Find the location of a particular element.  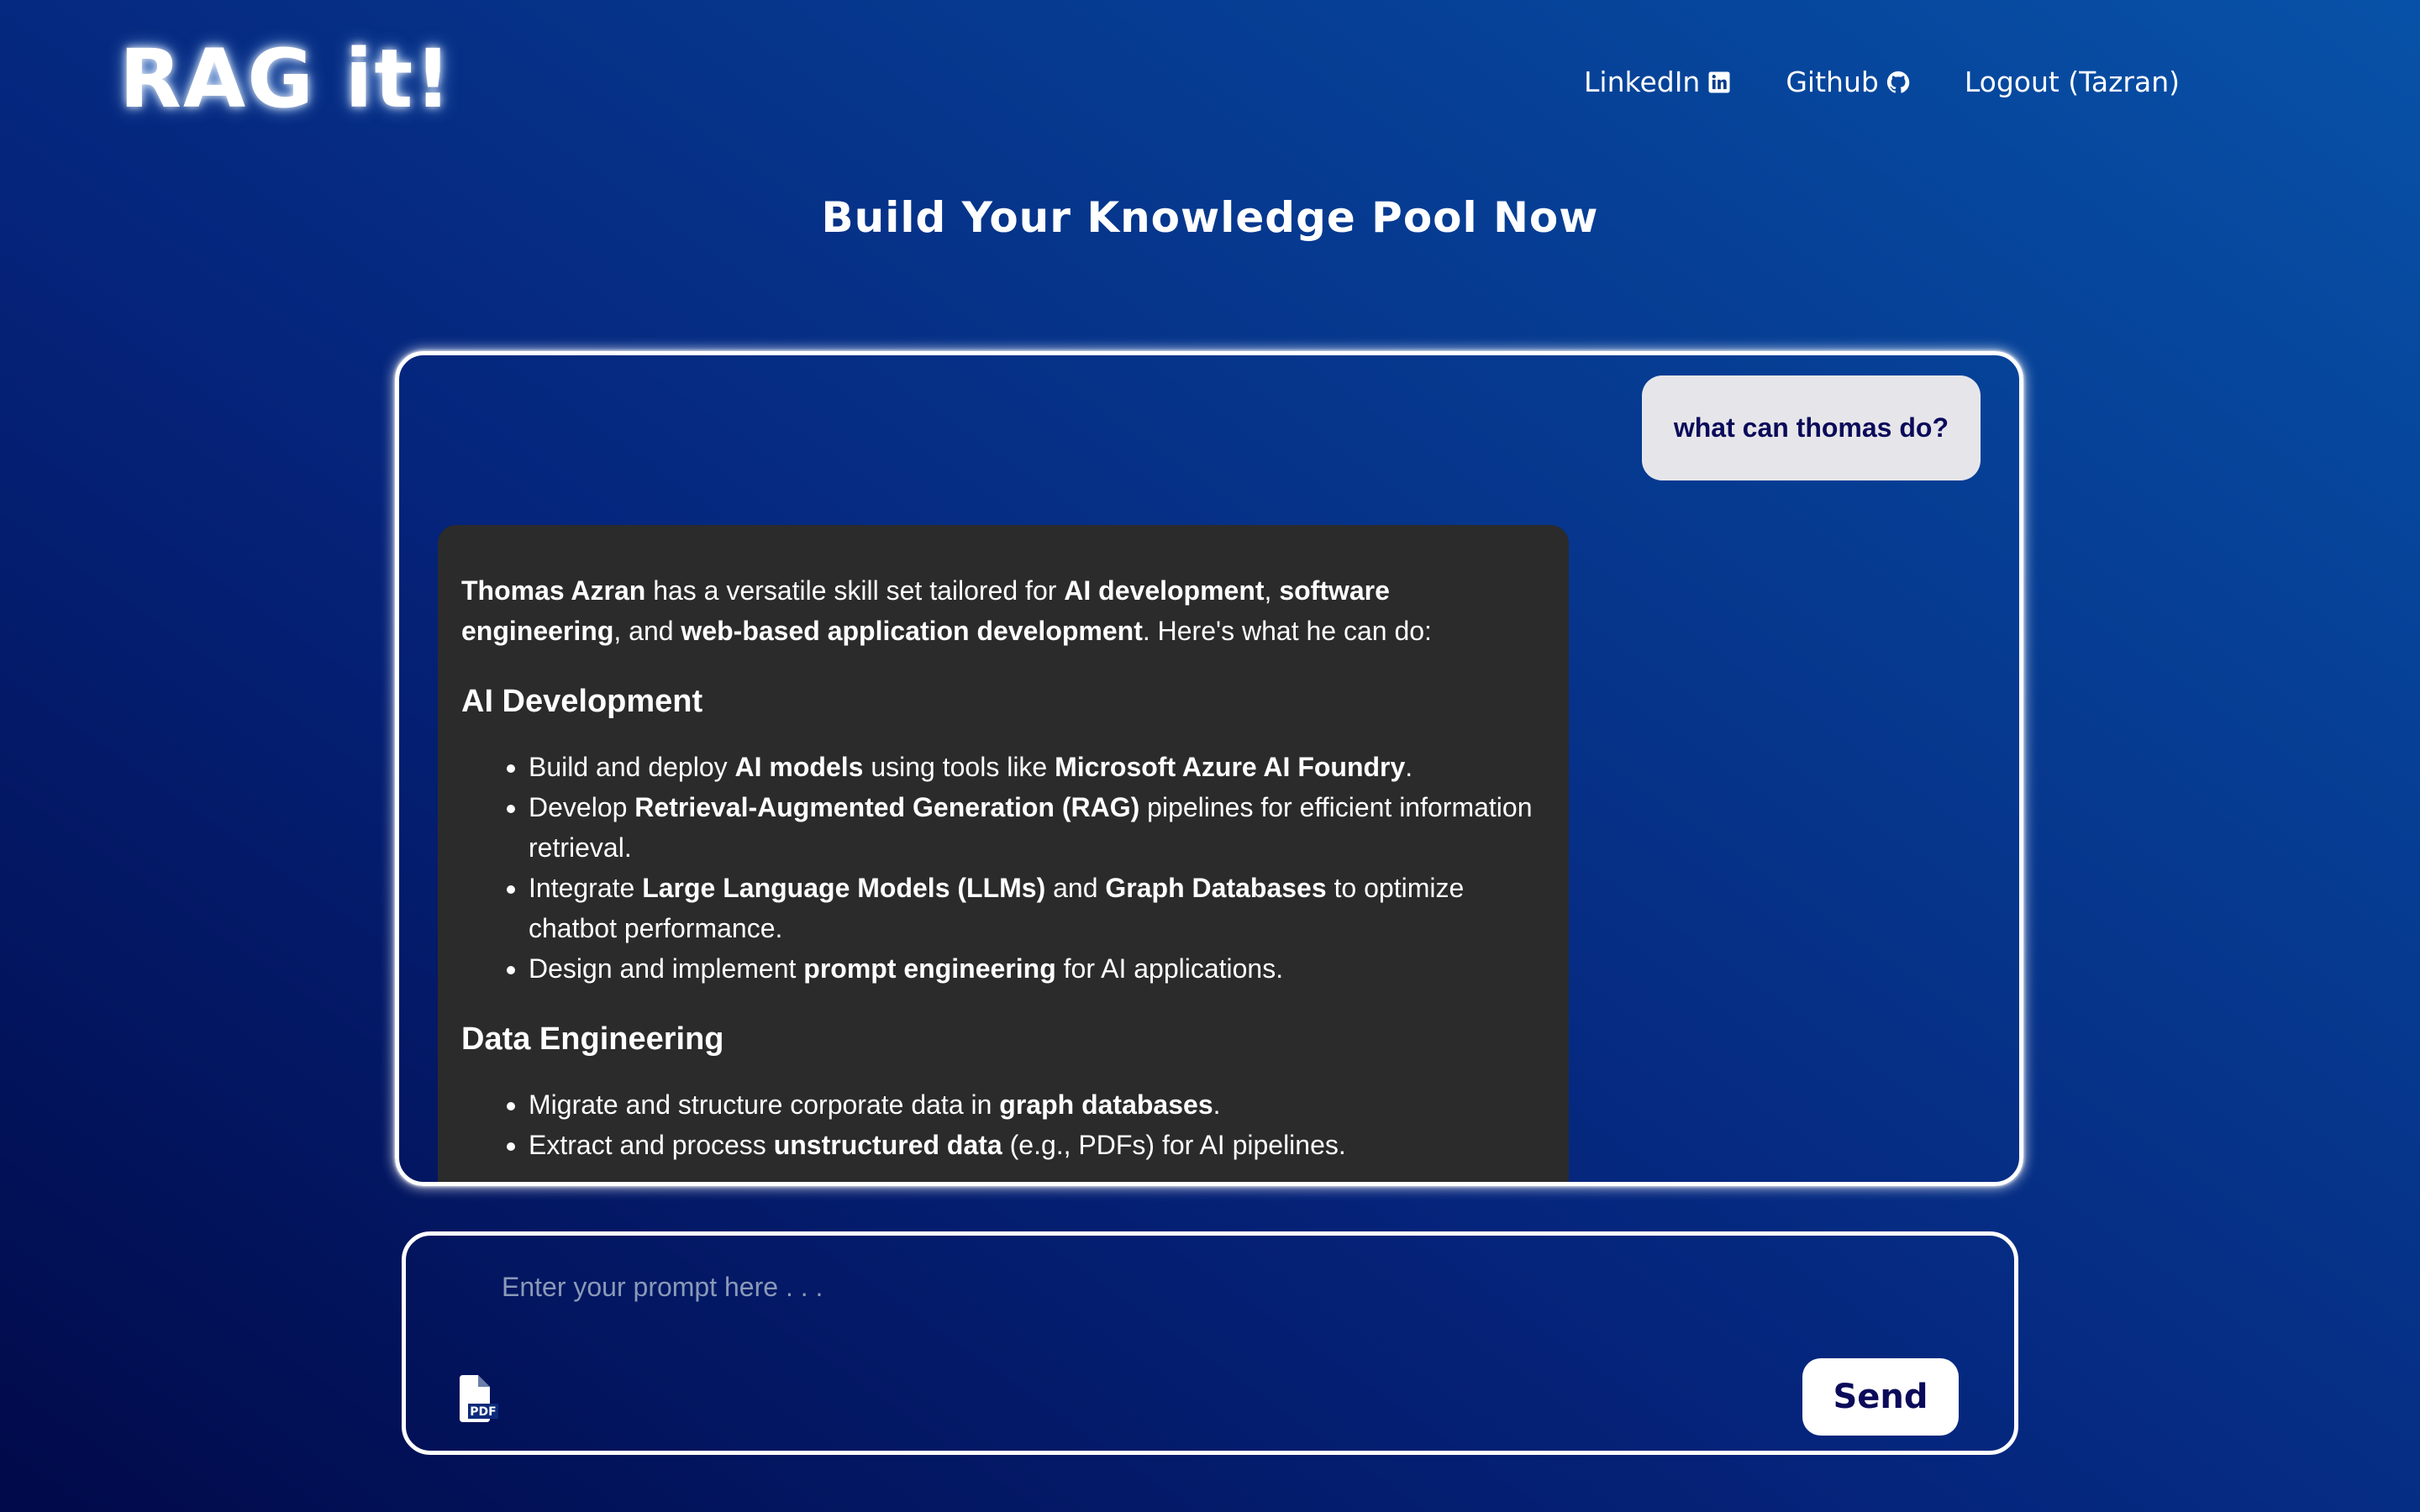

logout-label: Logout (Tazran) is located at coordinates (2072, 82).